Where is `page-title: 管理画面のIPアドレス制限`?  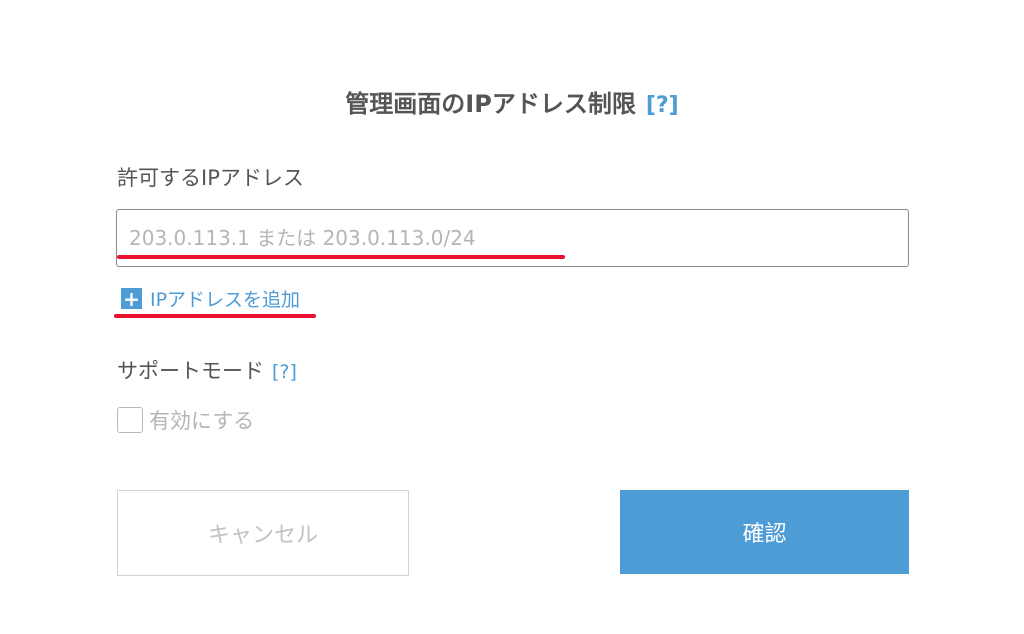 page-title: 管理画面のIPアドレス制限 is located at coordinates (490, 104).